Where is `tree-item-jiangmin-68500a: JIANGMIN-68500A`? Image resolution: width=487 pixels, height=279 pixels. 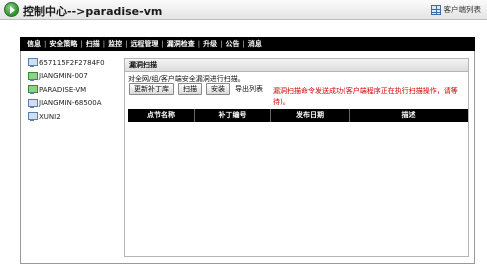
tree-item-jiangmin-68500a: JIANGMIN-68500A is located at coordinates (75, 104).